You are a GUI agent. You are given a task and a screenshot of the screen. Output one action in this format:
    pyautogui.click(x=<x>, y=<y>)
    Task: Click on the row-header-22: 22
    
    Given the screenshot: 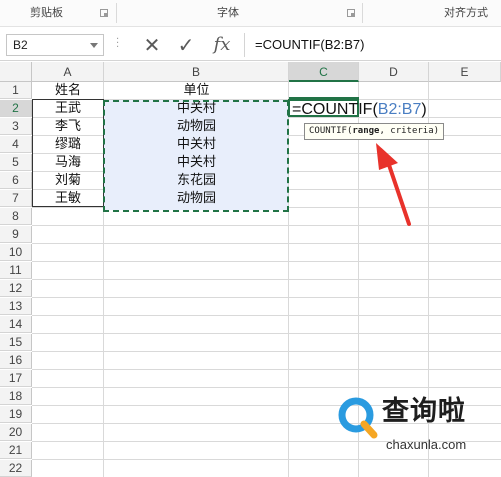 What is the action you would take?
    pyautogui.click(x=16, y=468)
    